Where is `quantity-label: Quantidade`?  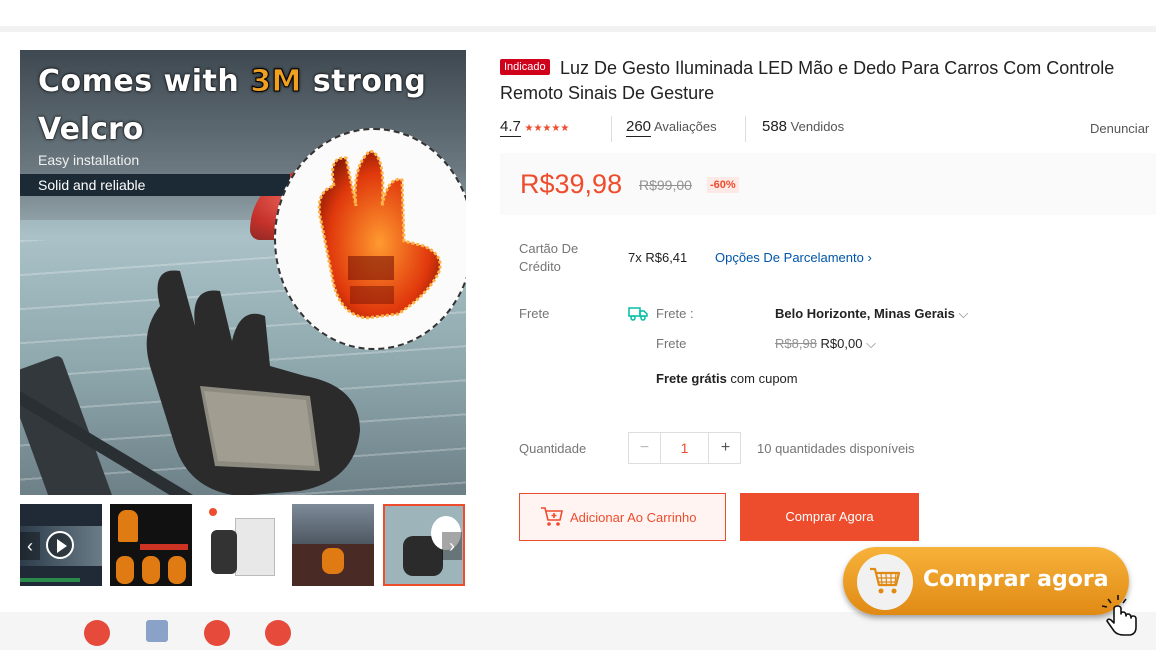 quantity-label: Quantidade is located at coordinates (553, 448).